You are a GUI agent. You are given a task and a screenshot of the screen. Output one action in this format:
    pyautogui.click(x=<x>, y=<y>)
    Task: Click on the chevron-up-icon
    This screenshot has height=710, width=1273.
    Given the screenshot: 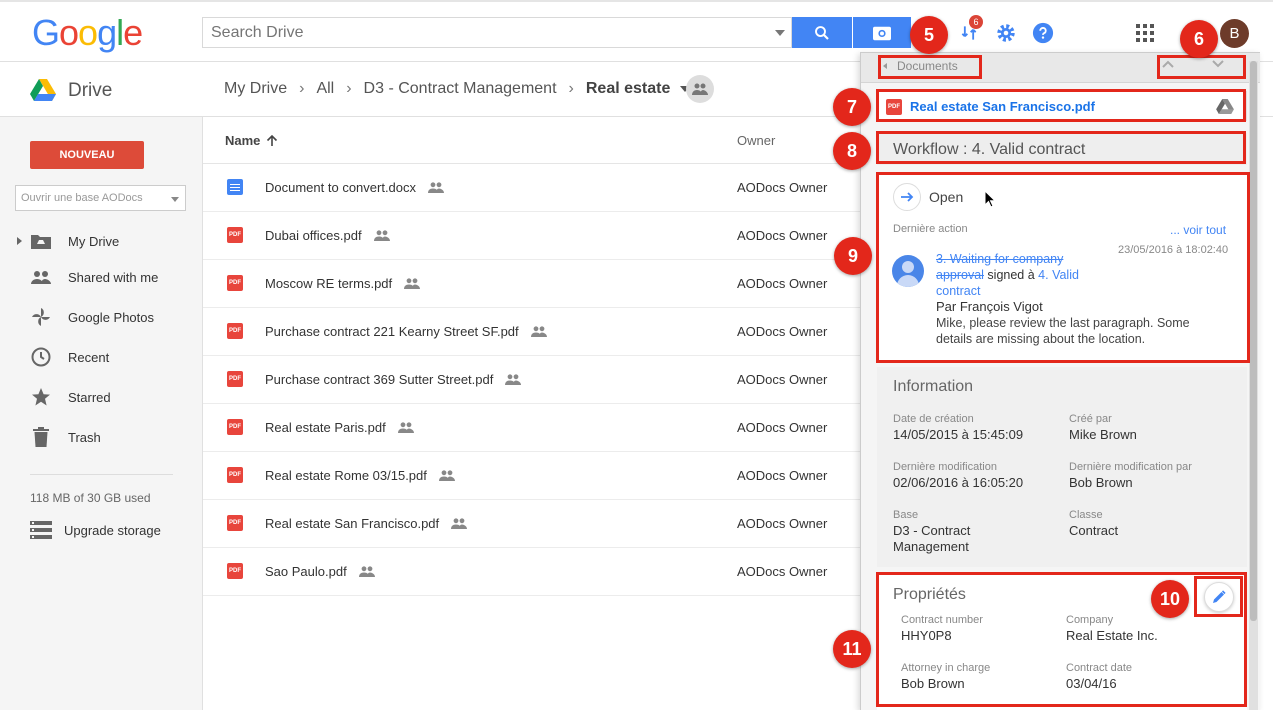 What is the action you would take?
    pyautogui.click(x=1168, y=64)
    